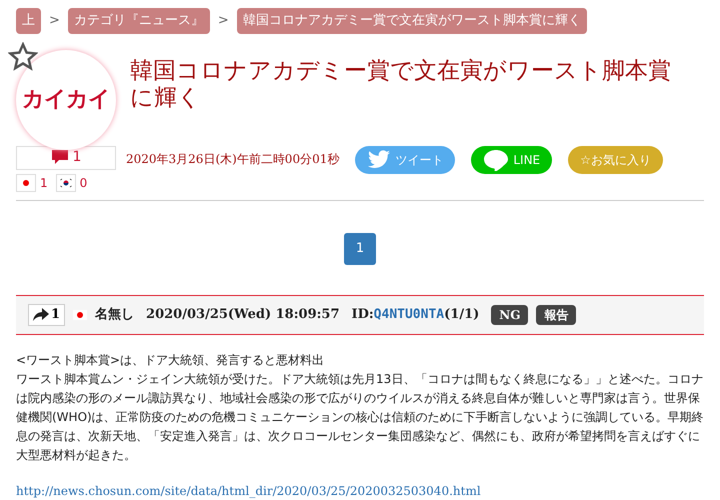 The image size is (720, 500). I want to click on vote-count: 0, so click(84, 183).